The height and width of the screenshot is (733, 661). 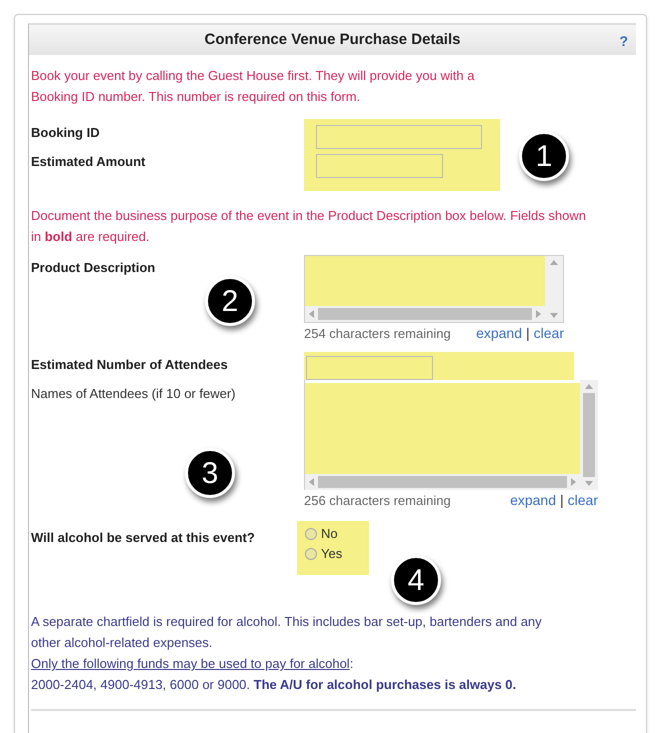 I want to click on callout-badge: 3, so click(x=210, y=473).